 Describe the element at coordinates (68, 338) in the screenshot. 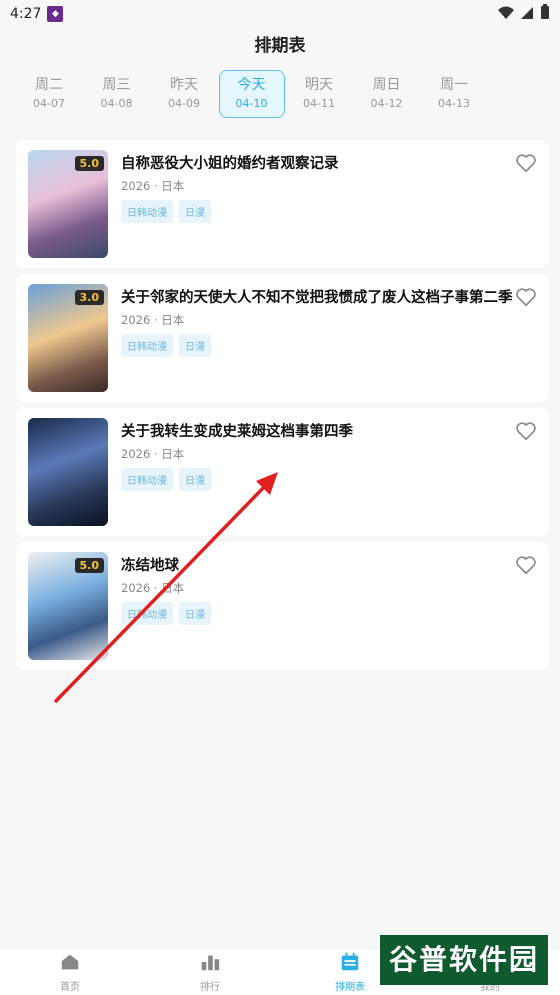

I see `anime-cover-image: 3.0` at that location.